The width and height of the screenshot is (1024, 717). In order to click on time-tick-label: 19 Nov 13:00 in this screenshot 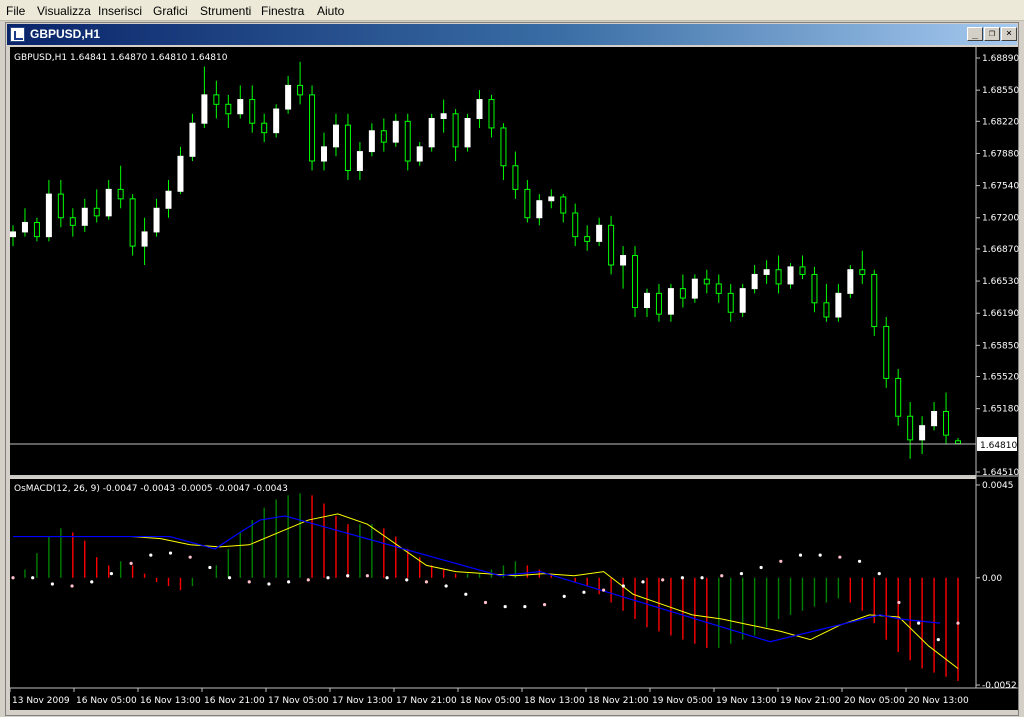, I will do `click(746, 701)`.